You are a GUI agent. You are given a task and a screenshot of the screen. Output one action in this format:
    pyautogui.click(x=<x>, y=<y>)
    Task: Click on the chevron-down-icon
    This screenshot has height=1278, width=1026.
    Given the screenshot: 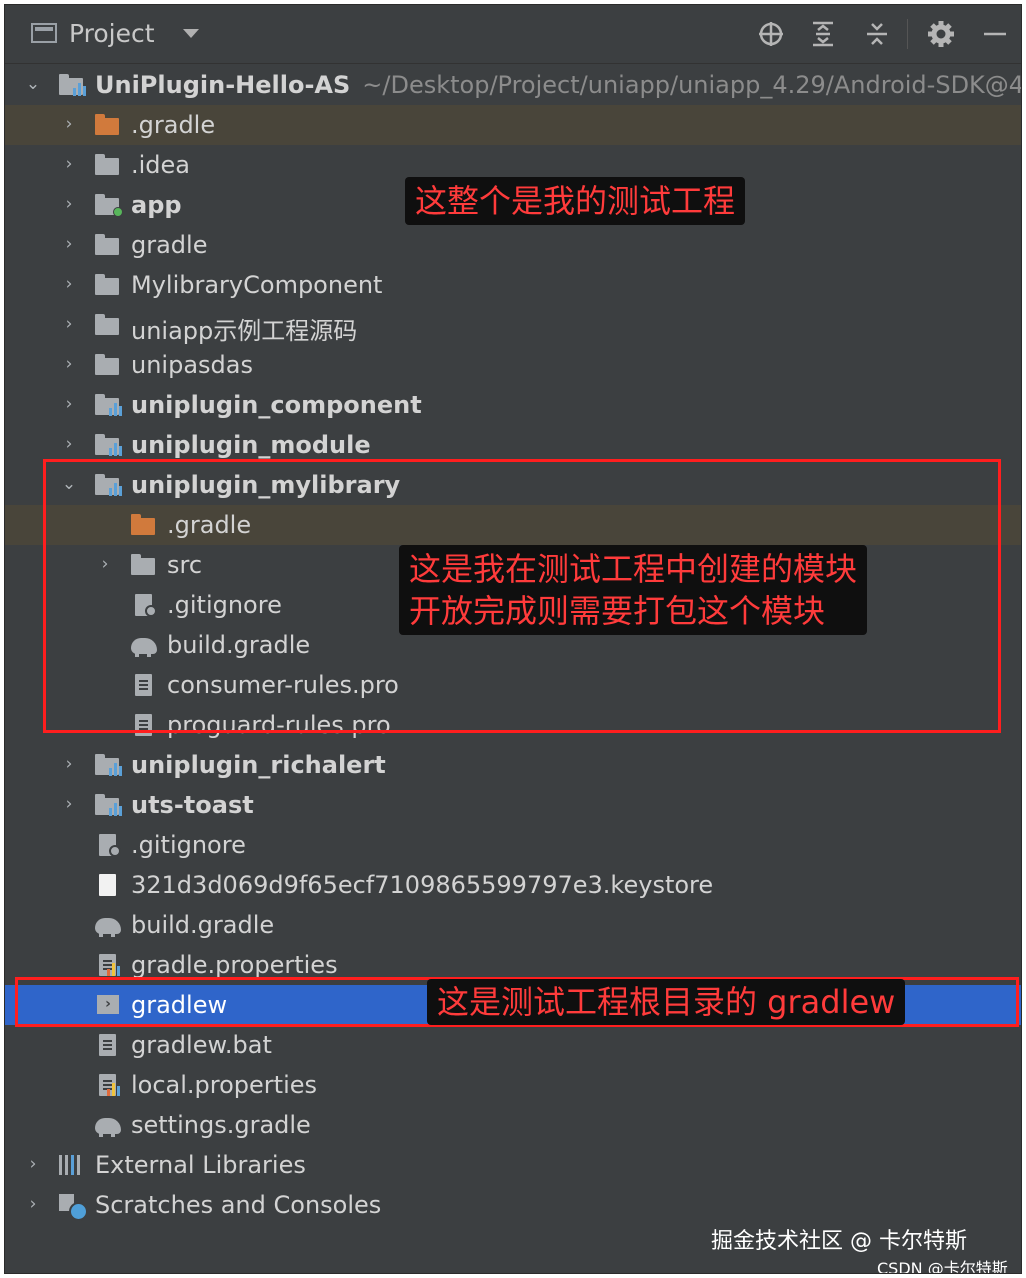 What is the action you would take?
    pyautogui.click(x=190, y=33)
    